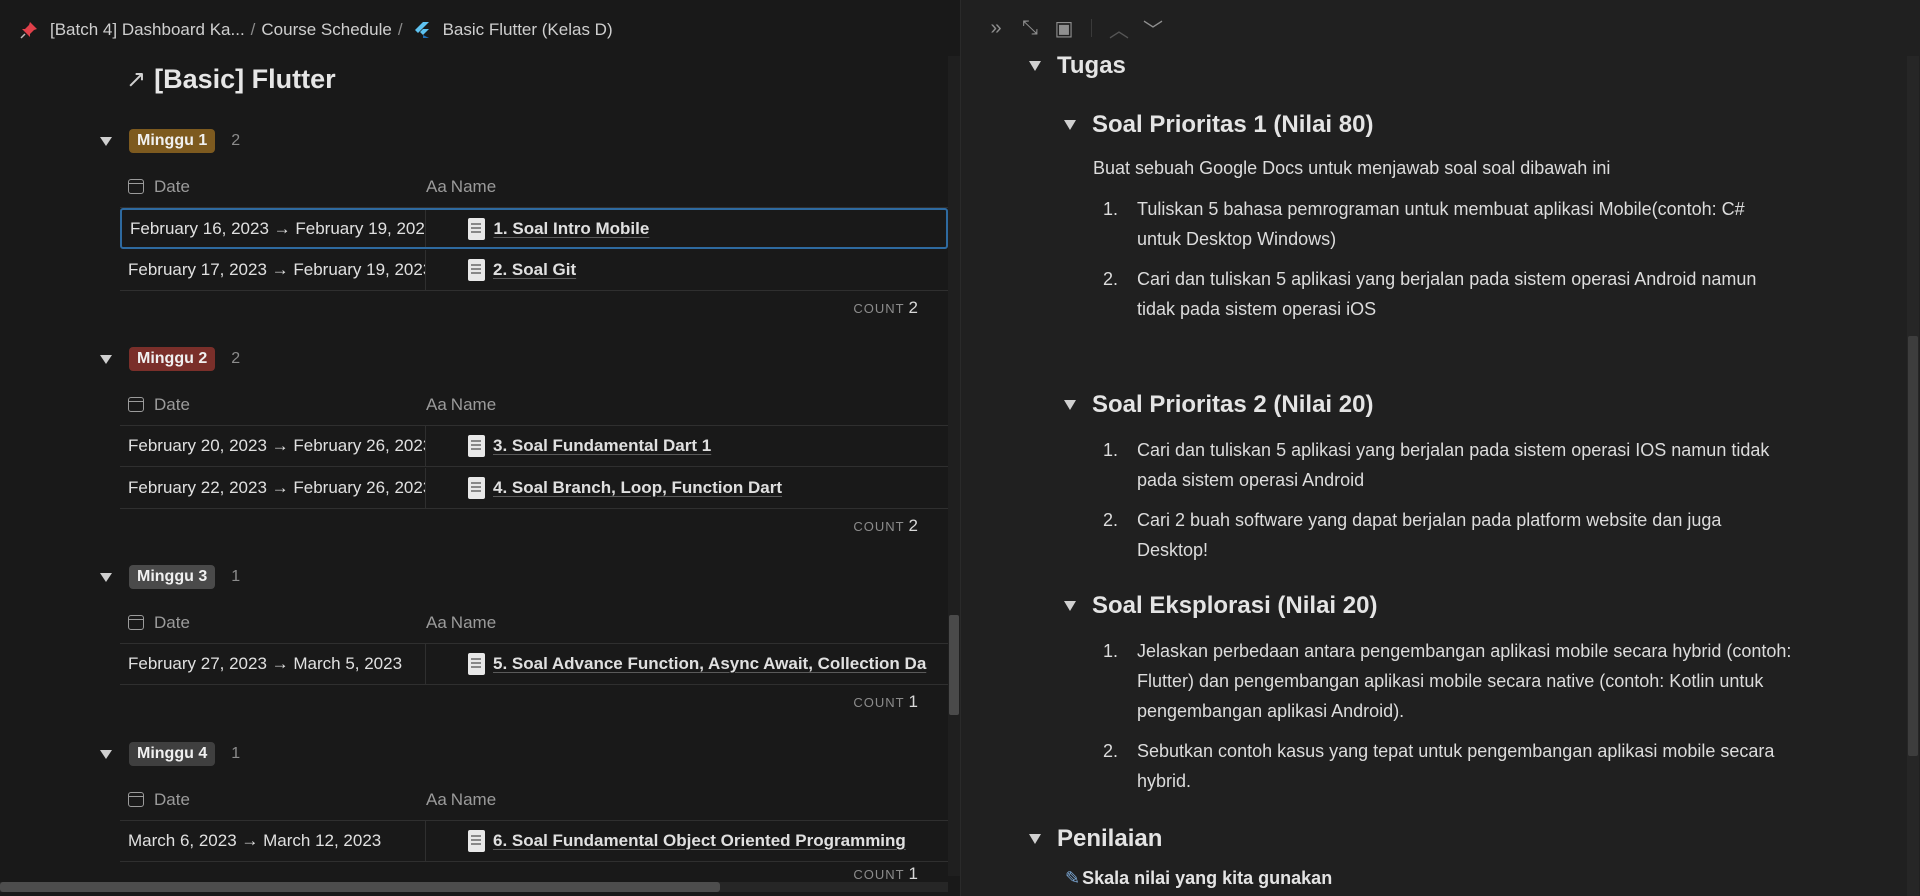 The width and height of the screenshot is (1920, 896). Describe the element at coordinates (527, 29) in the screenshot. I see `breadcrumb-label: Basic Flutter (Kelas D)` at that location.